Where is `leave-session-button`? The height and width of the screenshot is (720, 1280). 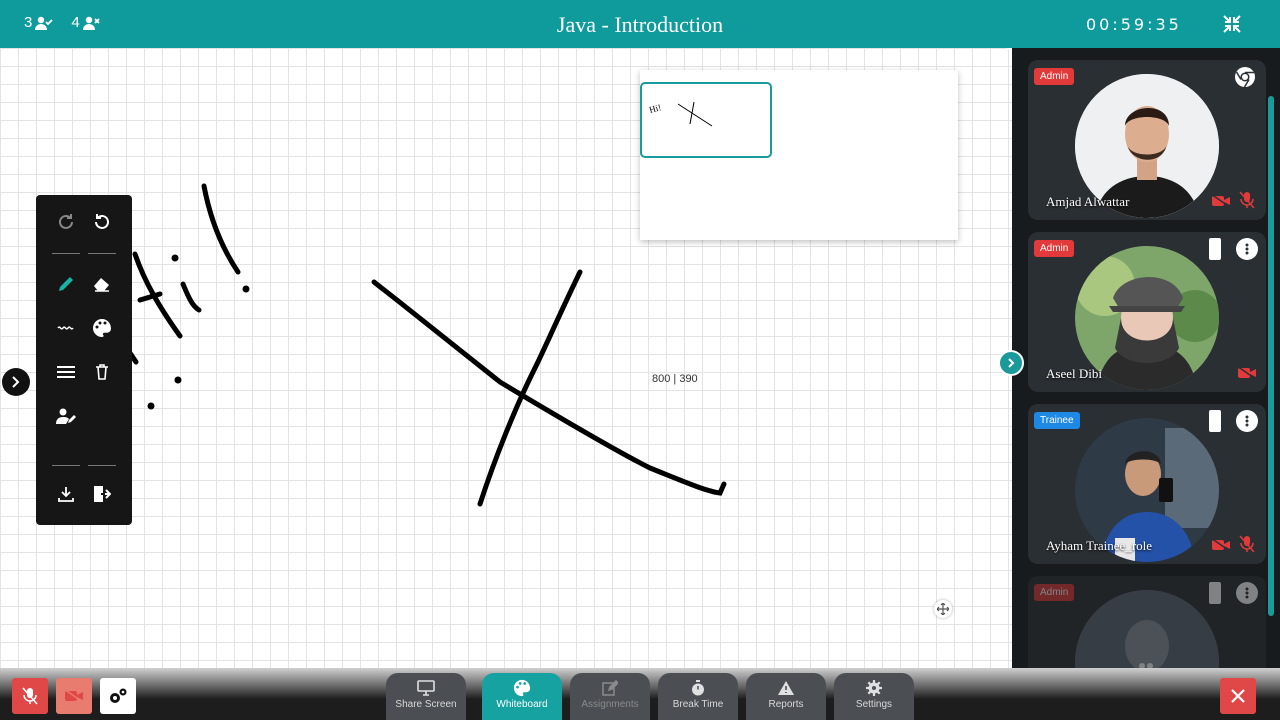 leave-session-button is located at coordinates (1238, 696).